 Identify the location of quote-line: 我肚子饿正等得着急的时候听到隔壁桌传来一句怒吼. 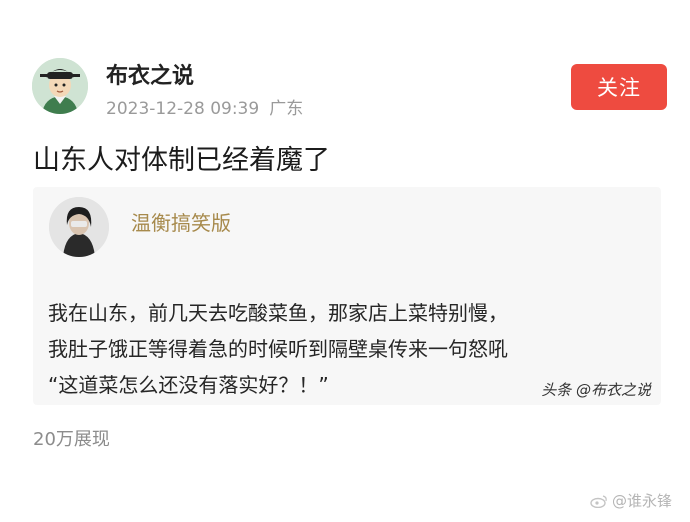
(278, 349).